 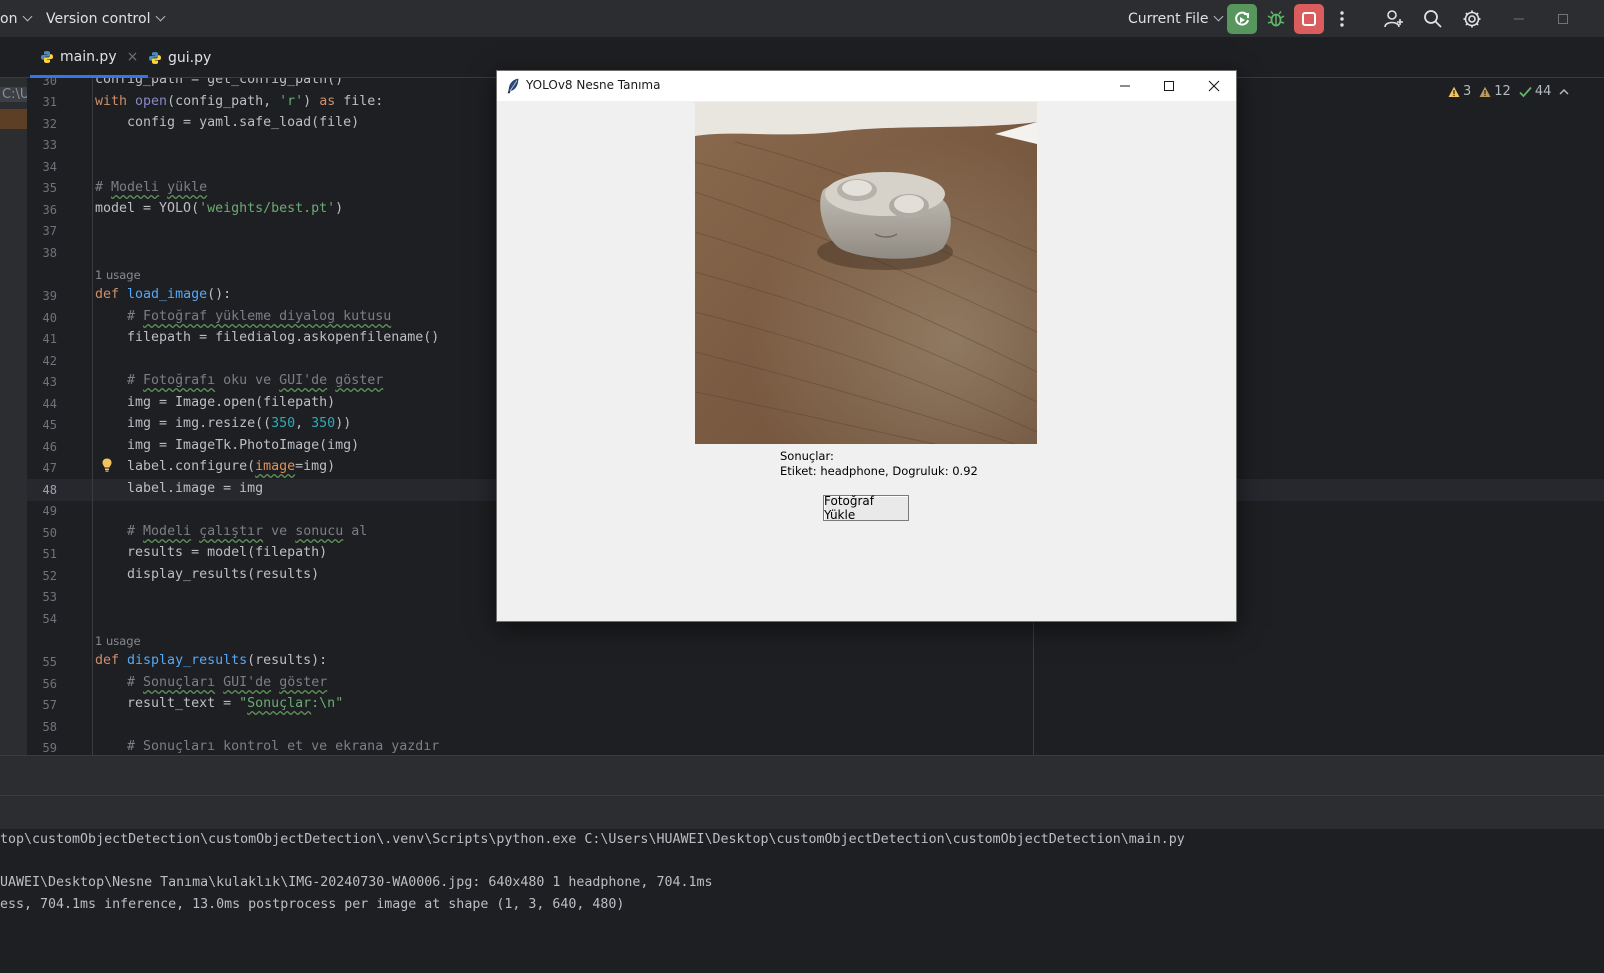 I want to click on line-number: 58, so click(x=49, y=727).